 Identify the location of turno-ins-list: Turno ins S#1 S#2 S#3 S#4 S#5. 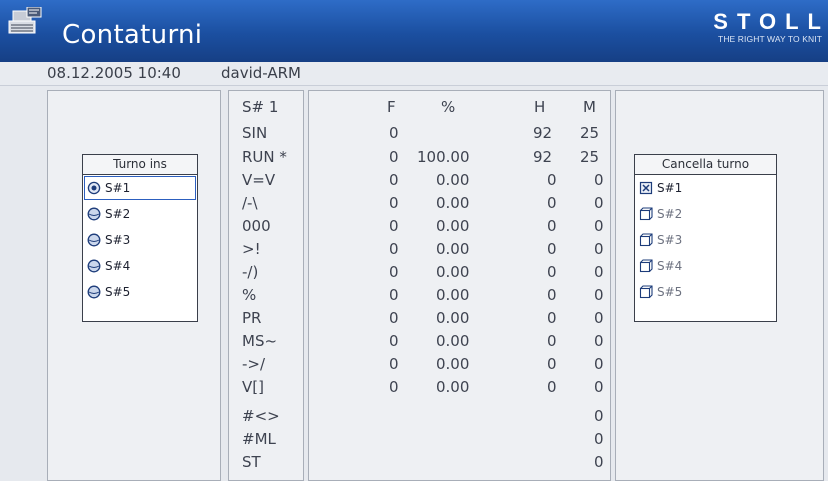
(140, 238).